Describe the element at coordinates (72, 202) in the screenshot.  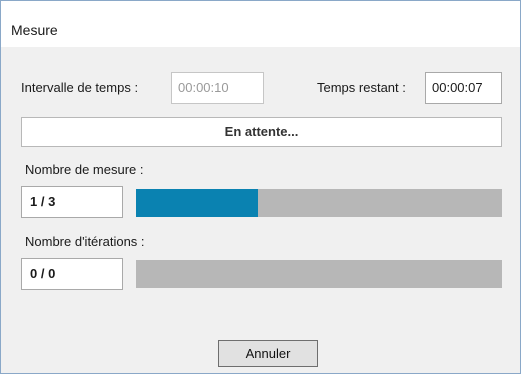
I see `measures-count-field: 1 / 3` at that location.